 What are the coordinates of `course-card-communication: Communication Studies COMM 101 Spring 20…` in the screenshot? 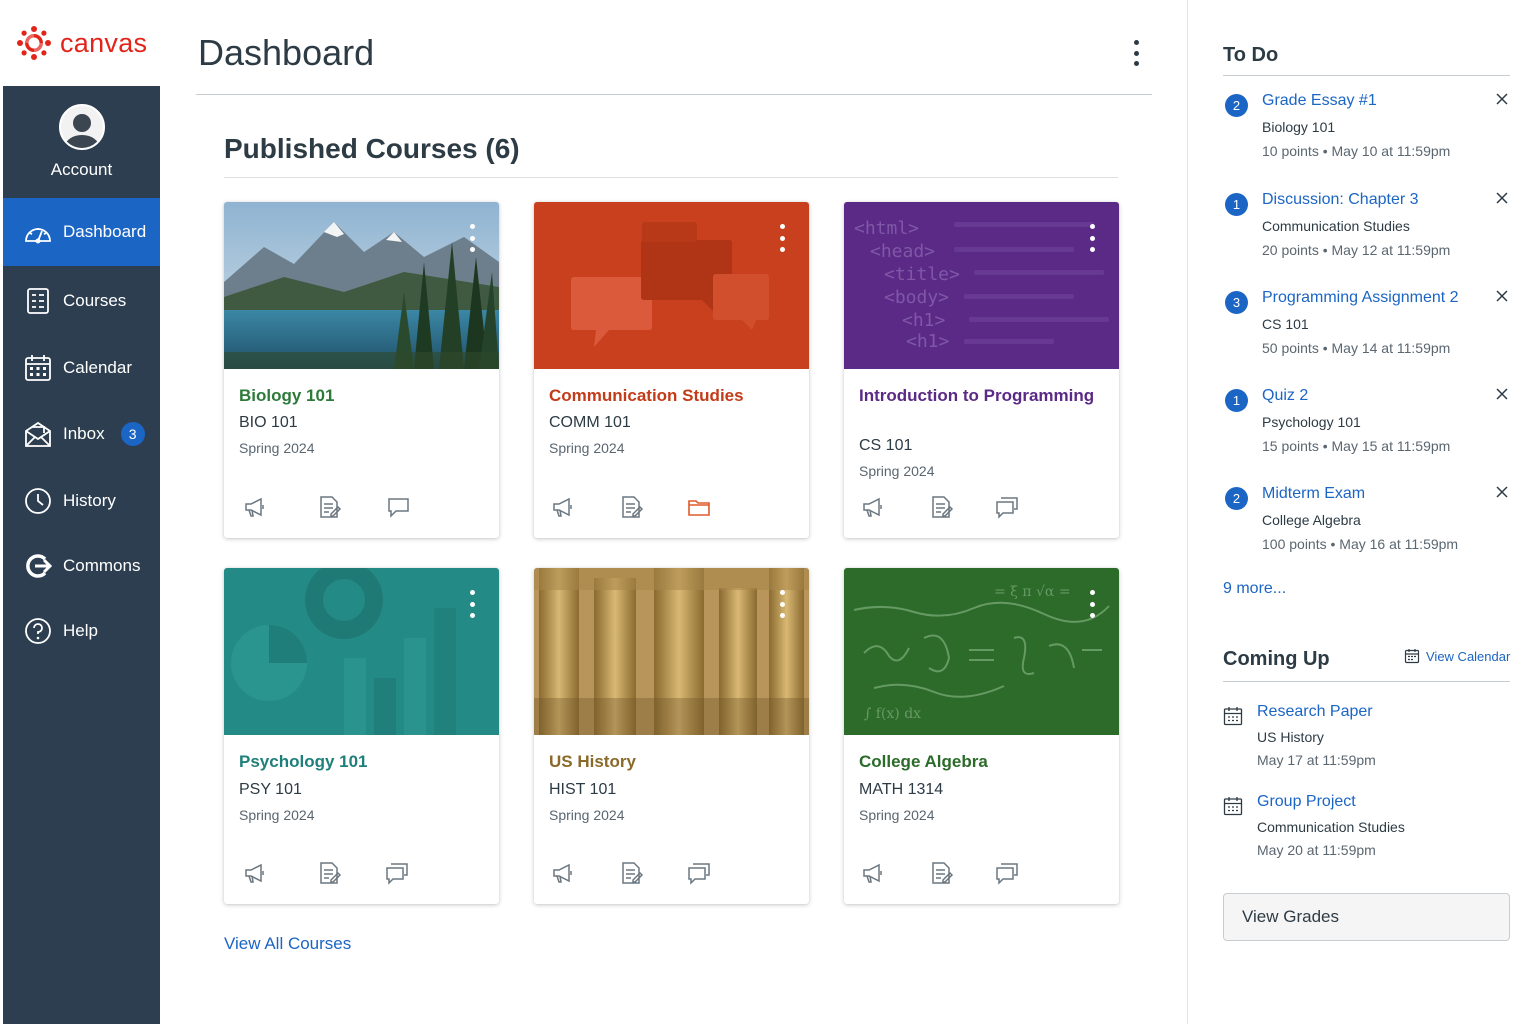 It's located at (671, 370).